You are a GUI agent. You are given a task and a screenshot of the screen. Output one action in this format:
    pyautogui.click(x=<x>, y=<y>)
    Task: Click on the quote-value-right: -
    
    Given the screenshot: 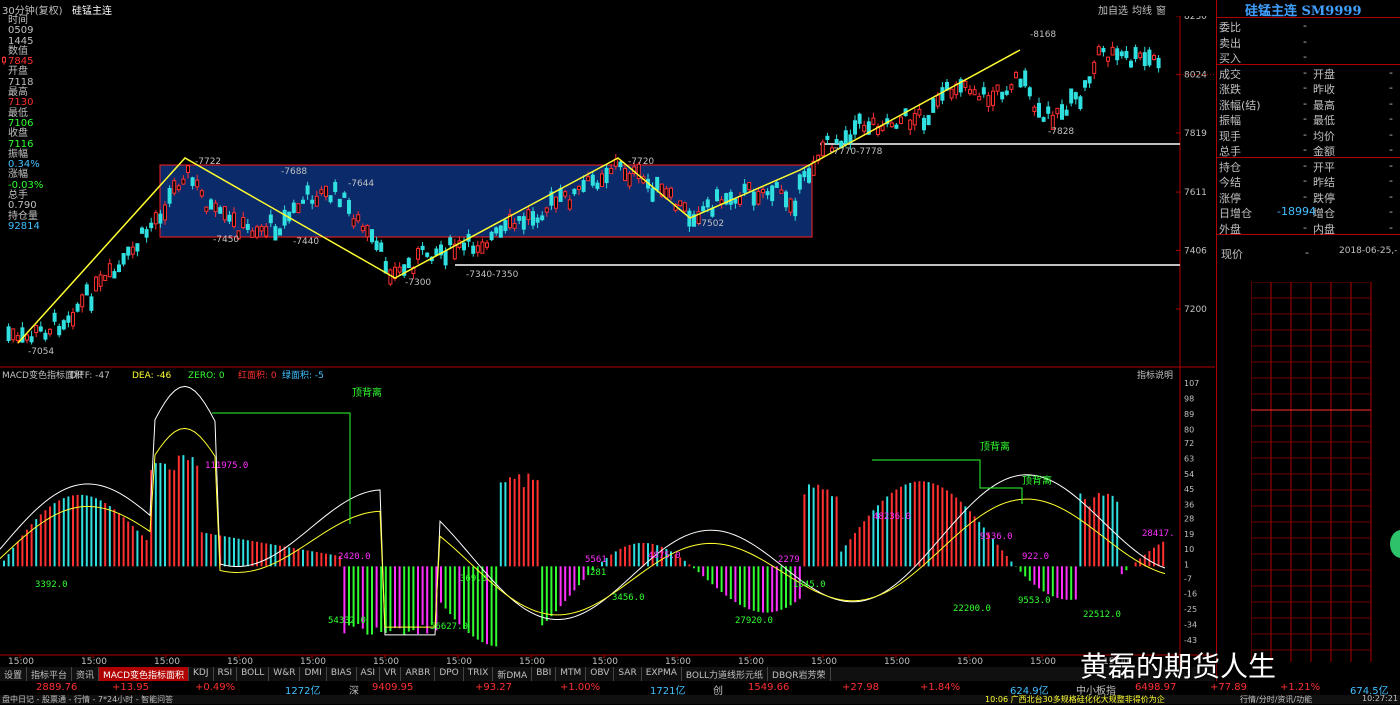 What is the action you would take?
    pyautogui.click(x=1391, y=180)
    